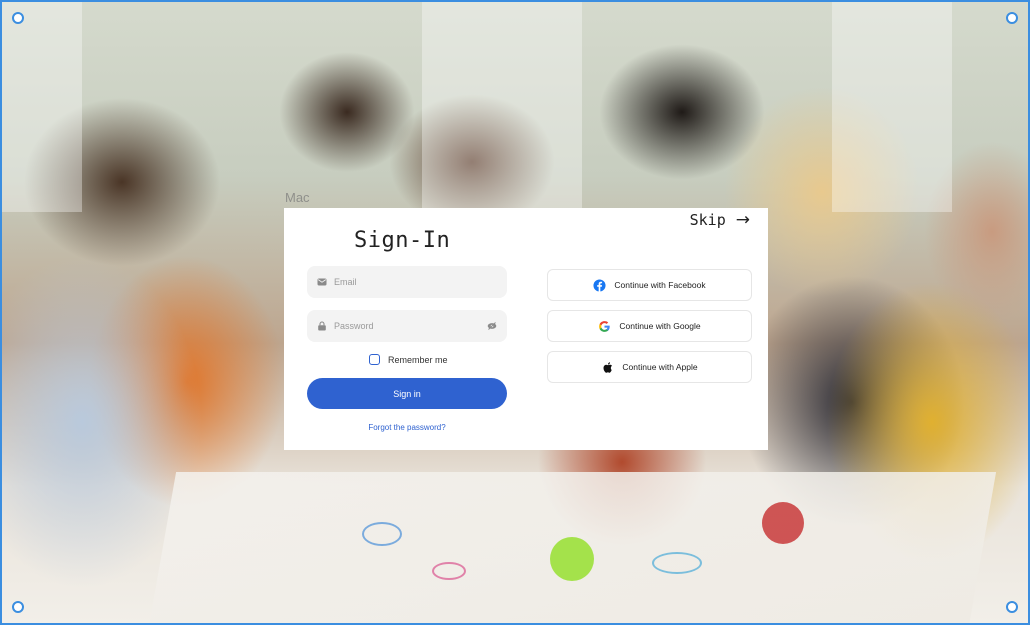 This screenshot has height=625, width=1030. I want to click on apple-signin-label: Continue with Apple, so click(660, 367).